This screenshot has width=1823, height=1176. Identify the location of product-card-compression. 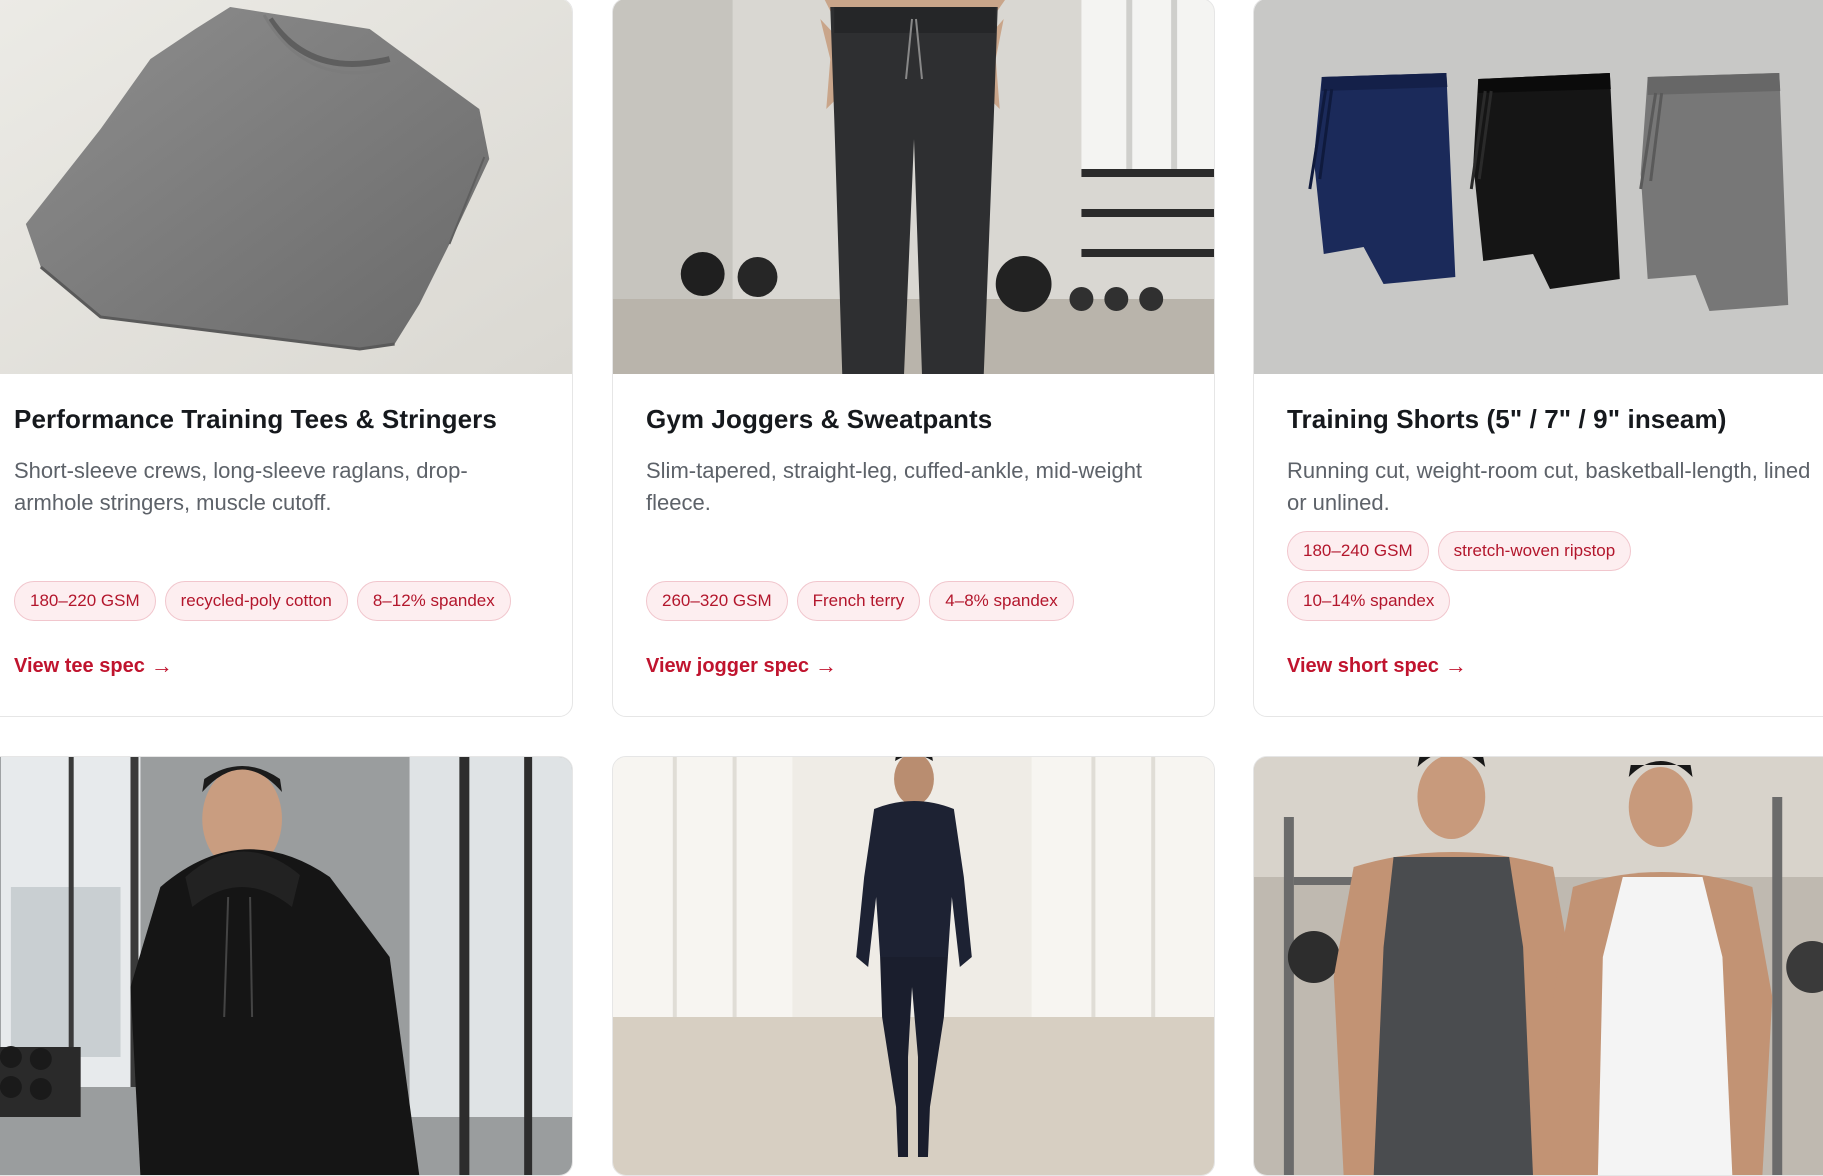
(913, 966).